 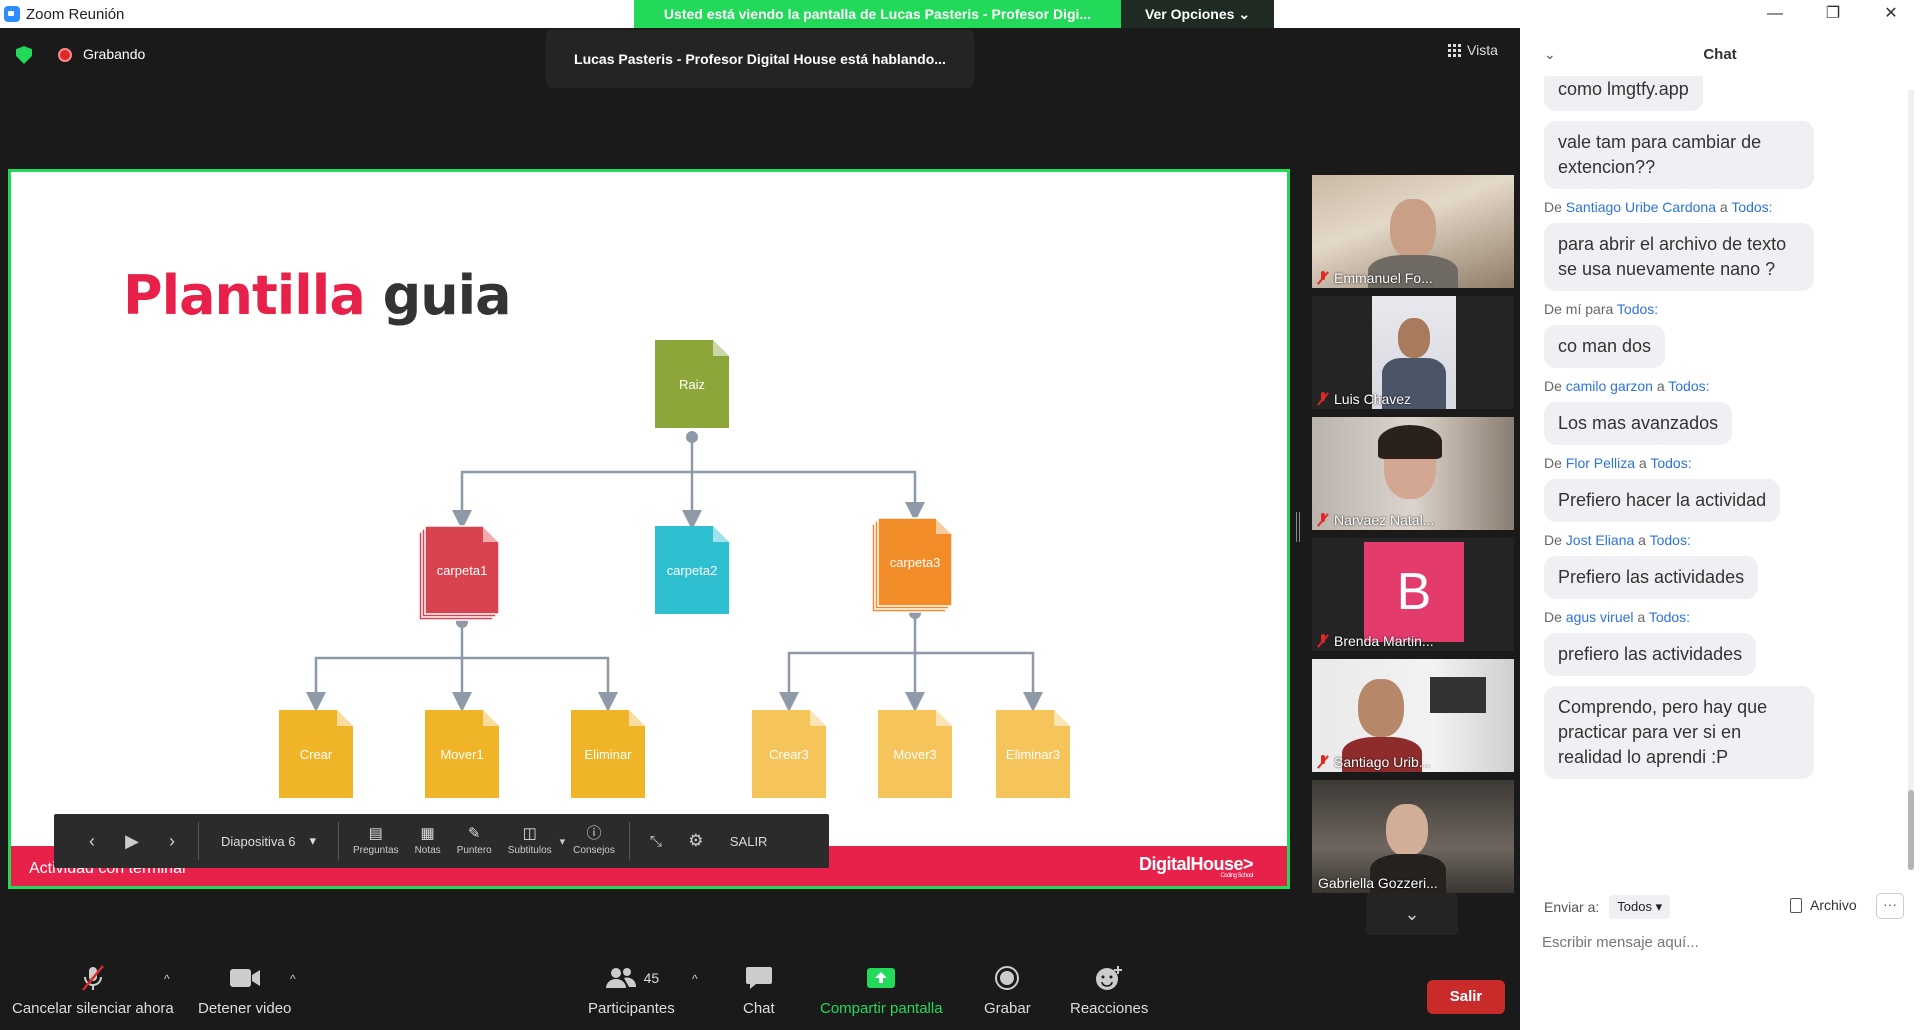 I want to click on send-to-dropdown: Todos ▾, so click(x=1640, y=907).